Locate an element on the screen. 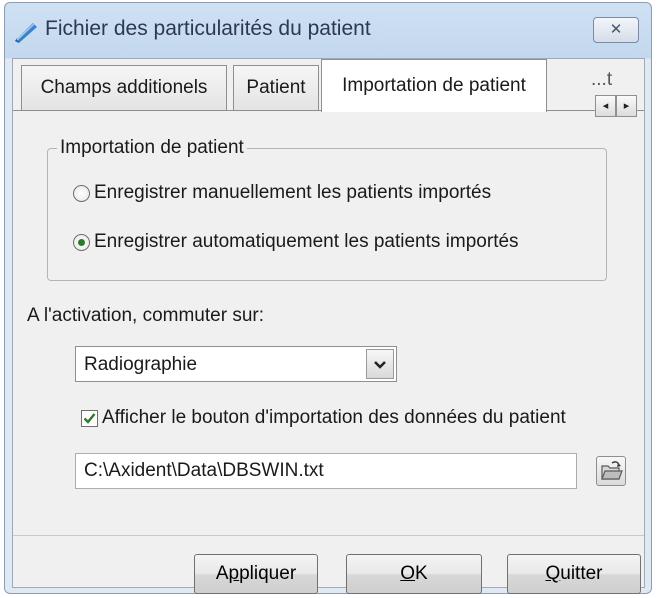  apply-label-accel: p is located at coordinates (234, 573).